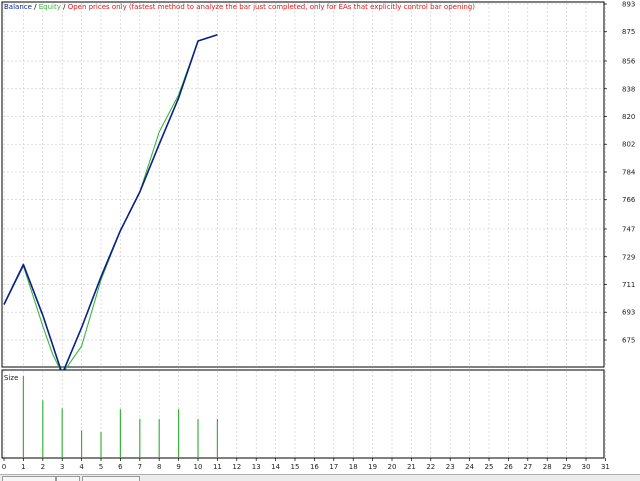 The height and width of the screenshot is (481, 640). Describe the element at coordinates (628, 89) in the screenshot. I see `y-tick-label: 838` at that location.